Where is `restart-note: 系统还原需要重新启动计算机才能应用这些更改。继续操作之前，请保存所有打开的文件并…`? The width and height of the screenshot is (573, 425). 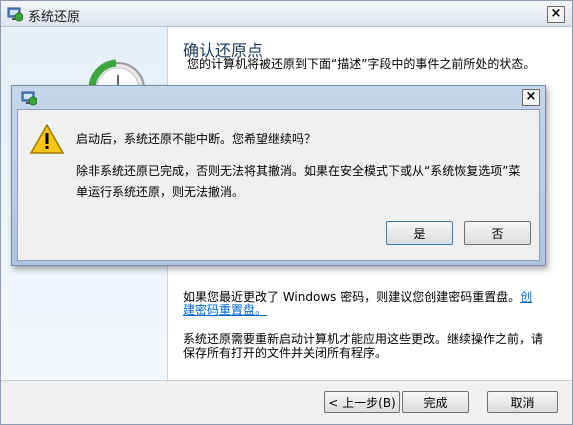
restart-note: 系统还原需要重新启动计算机才能应用这些更改。继续操作之前，请保存所有打开的文件并… is located at coordinates (363, 346).